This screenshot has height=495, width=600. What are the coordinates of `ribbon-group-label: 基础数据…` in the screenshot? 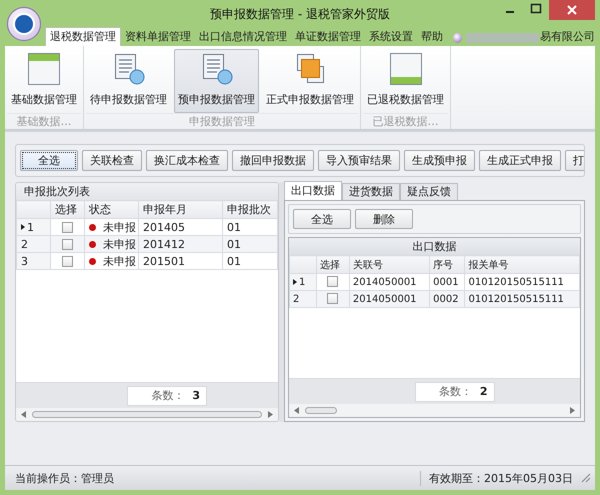 It's located at (44, 121).